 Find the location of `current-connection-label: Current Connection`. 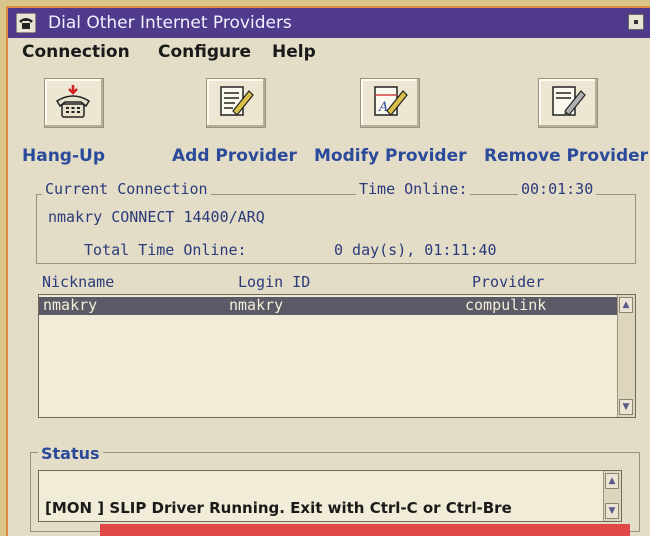

current-connection-label: Current Connection is located at coordinates (126, 189).